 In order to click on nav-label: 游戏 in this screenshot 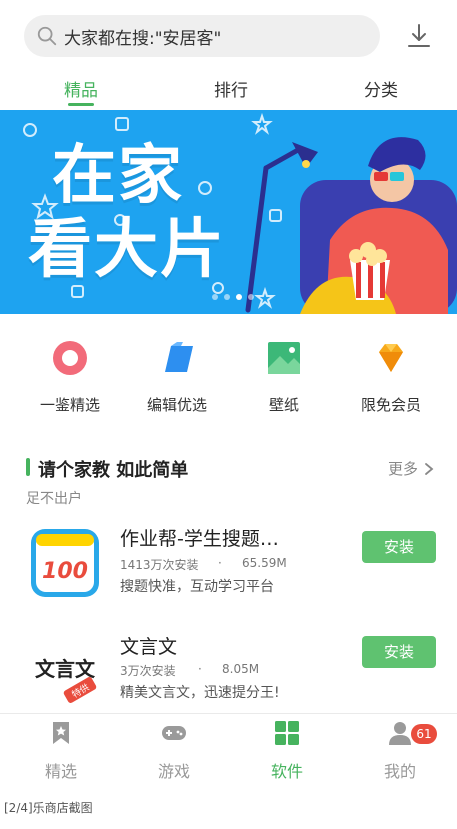, I will do `click(173, 771)`.